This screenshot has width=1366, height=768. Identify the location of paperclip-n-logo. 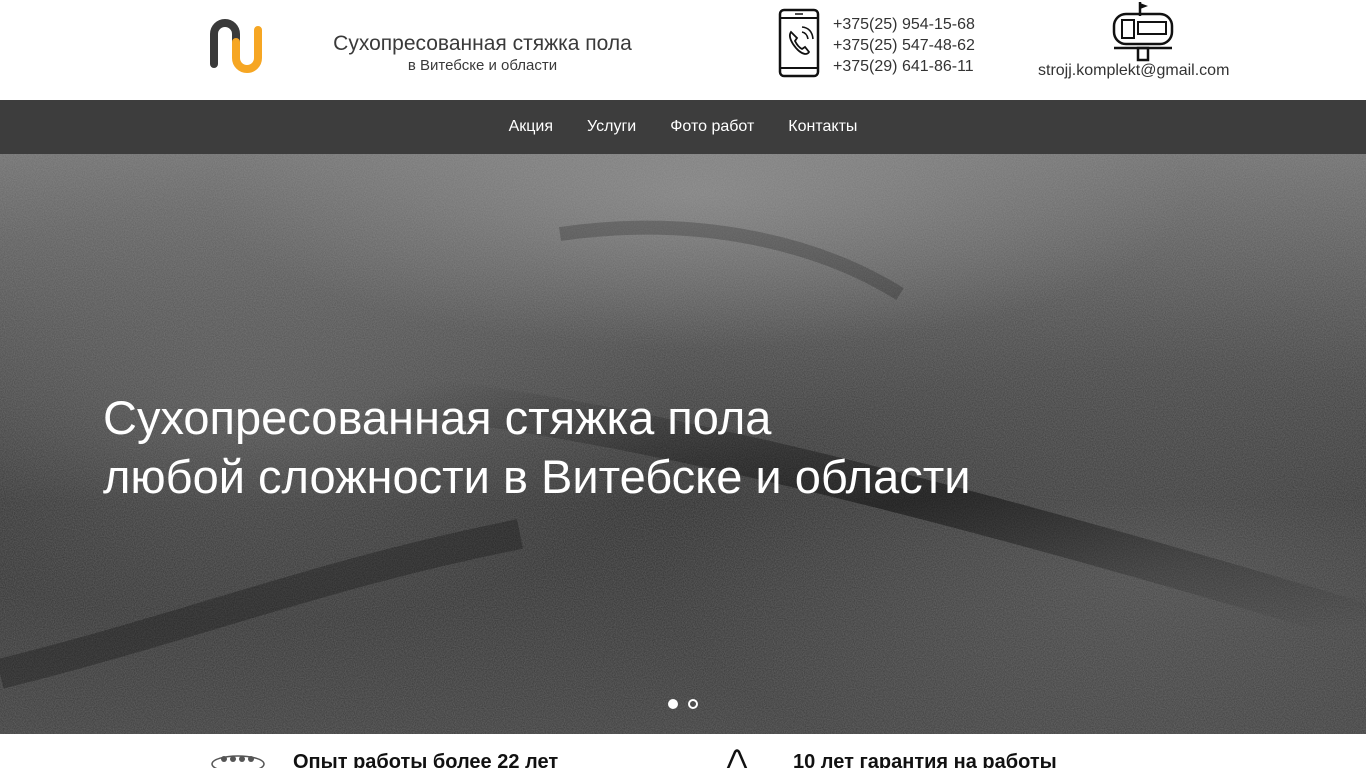
(235, 45).